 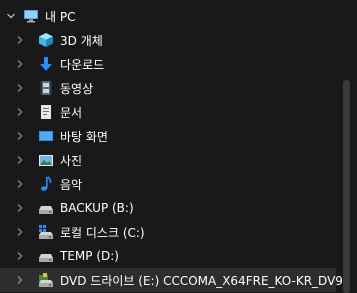 I want to click on tree-item-label: 동영상, so click(x=77, y=88).